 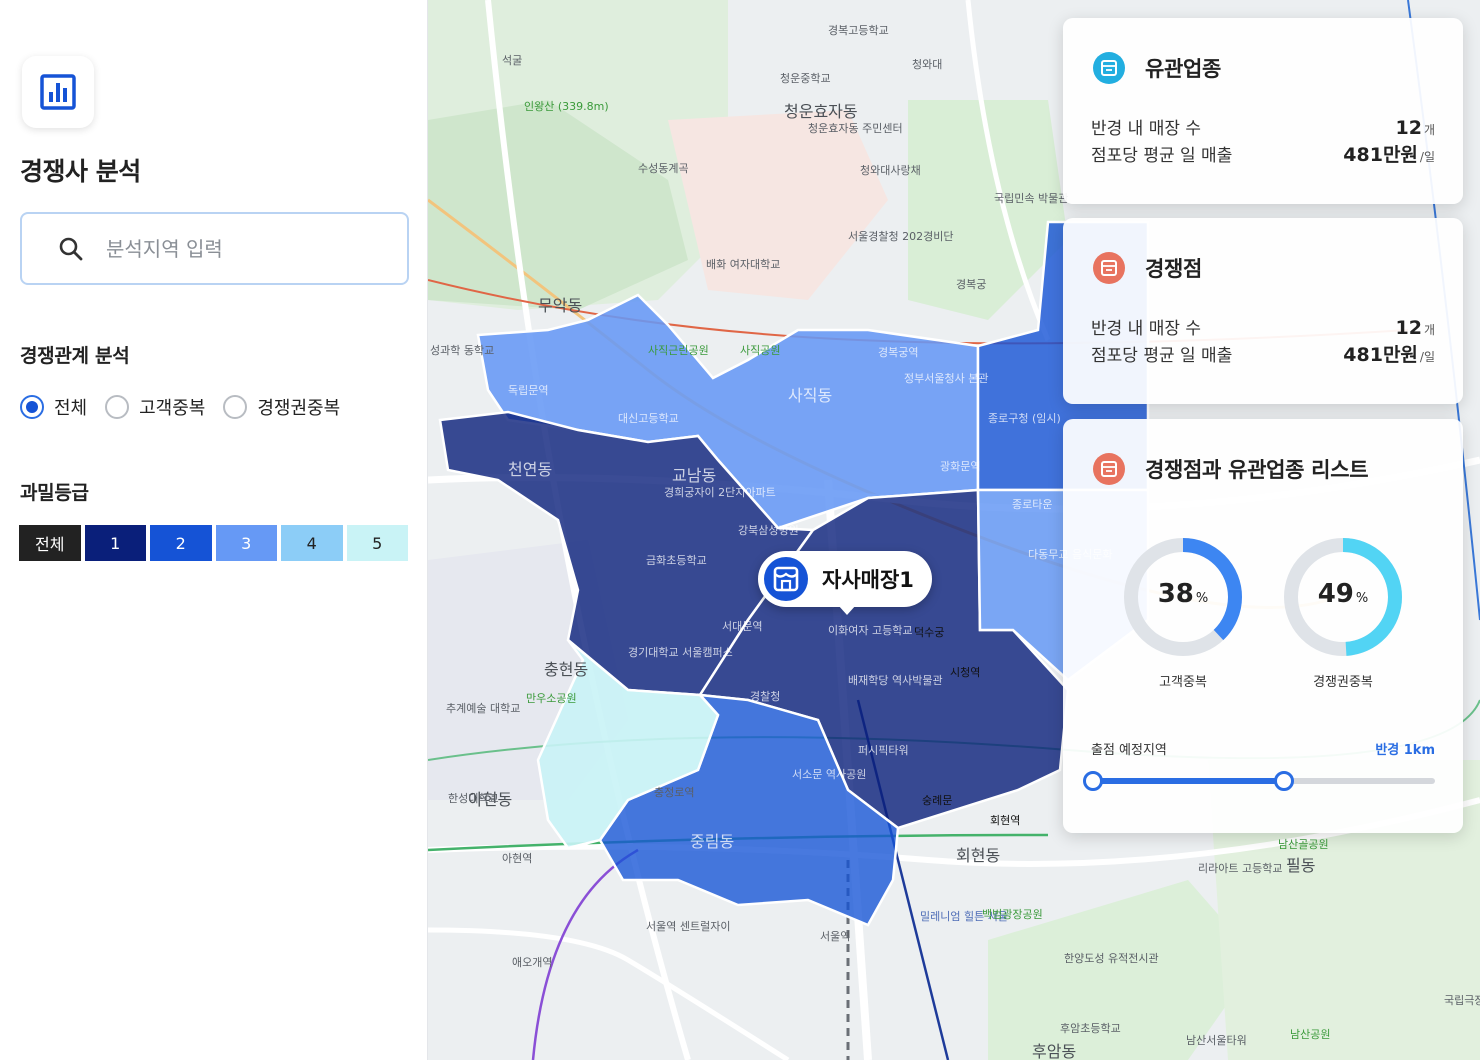 I want to click on map-label: 시청역, so click(x=965, y=672).